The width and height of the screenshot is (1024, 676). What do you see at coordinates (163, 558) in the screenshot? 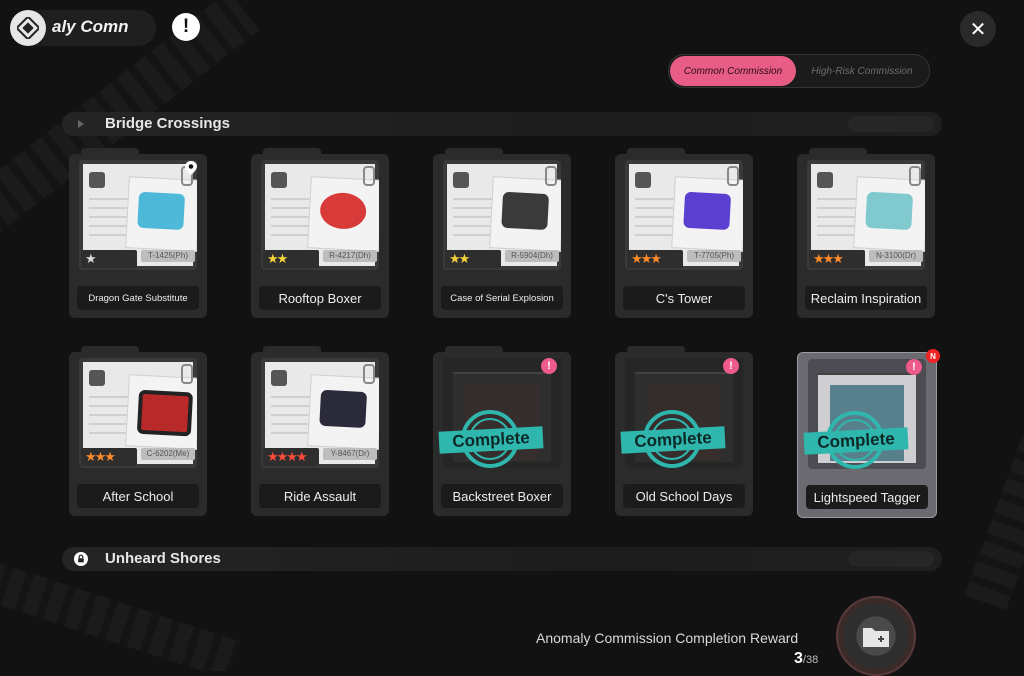
I see `section-title: Unheard Shores` at bounding box center [163, 558].